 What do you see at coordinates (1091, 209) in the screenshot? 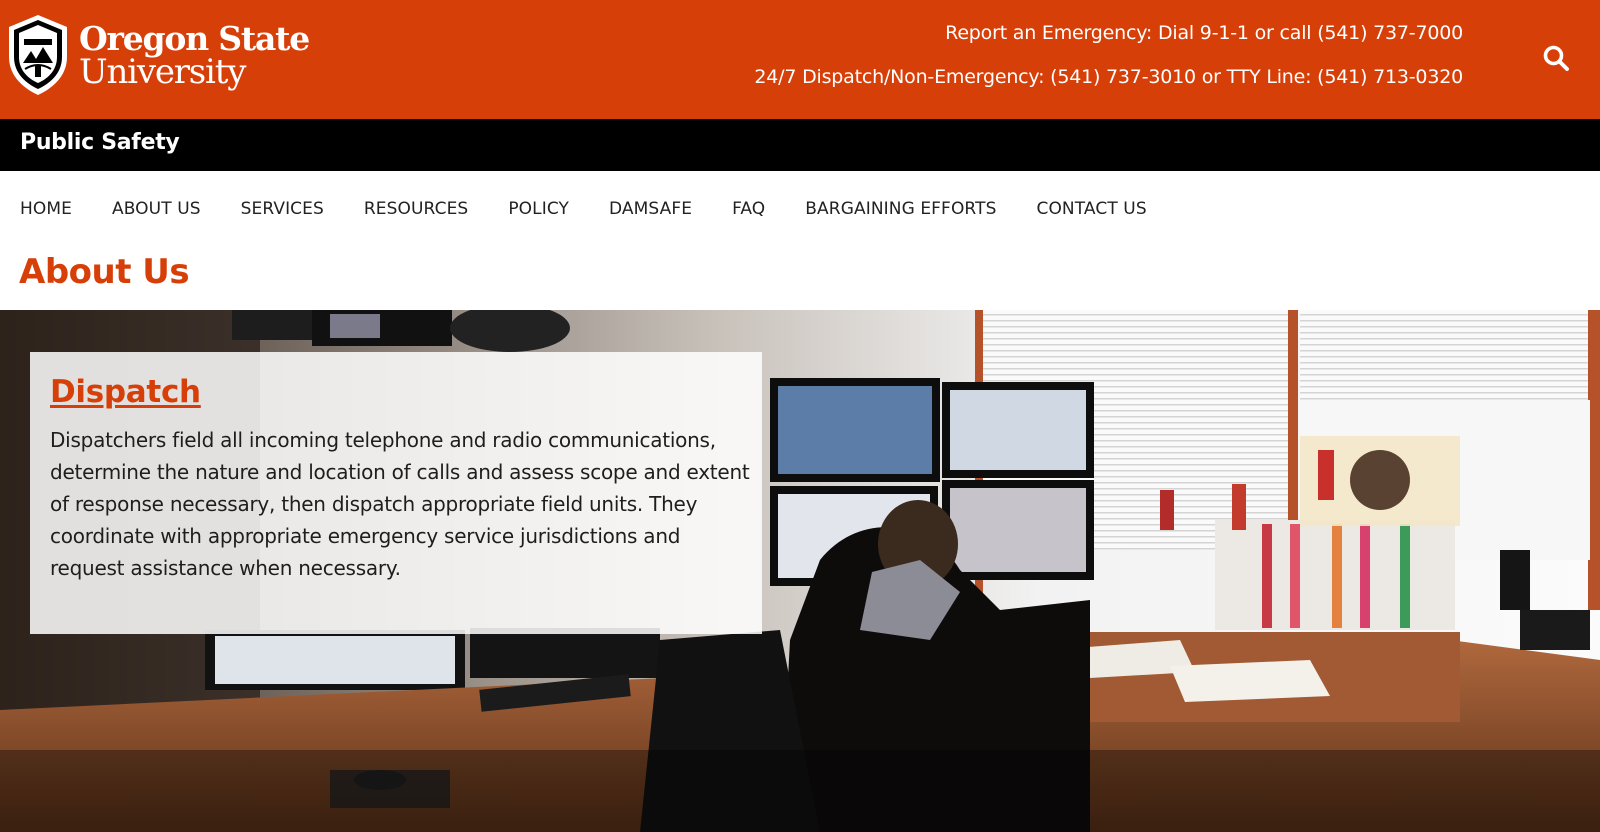
I see `nav-item-contact-us: CONTACT US` at bounding box center [1091, 209].